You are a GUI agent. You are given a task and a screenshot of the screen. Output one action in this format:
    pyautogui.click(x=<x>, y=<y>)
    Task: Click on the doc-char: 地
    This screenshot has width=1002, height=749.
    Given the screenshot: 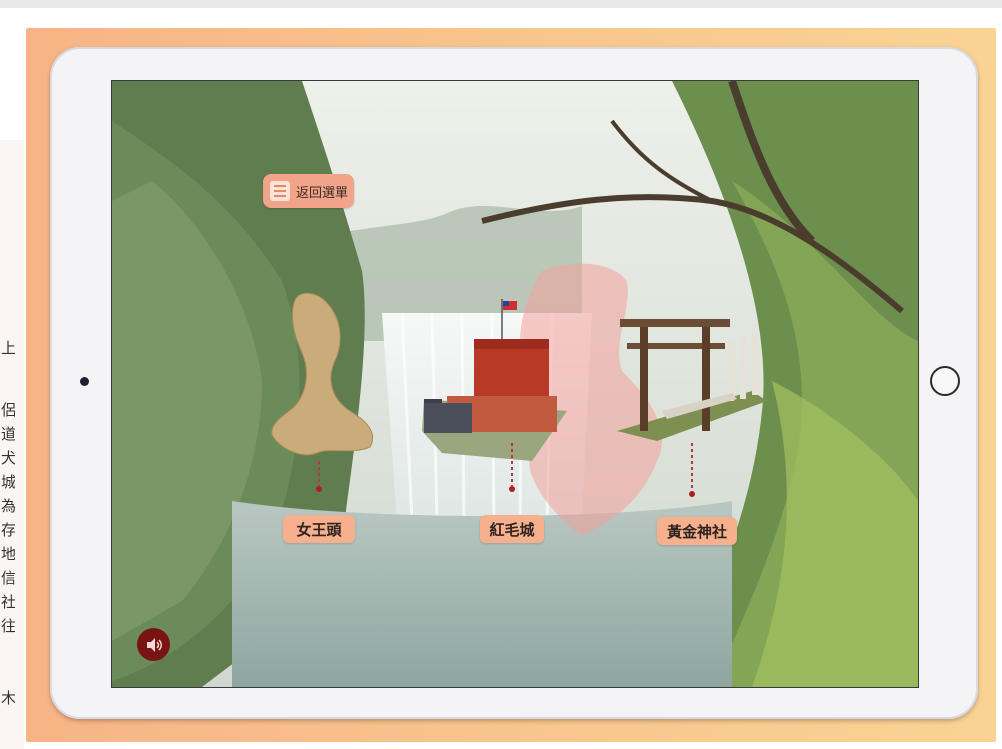 What is the action you would take?
    pyautogui.click(x=8, y=554)
    